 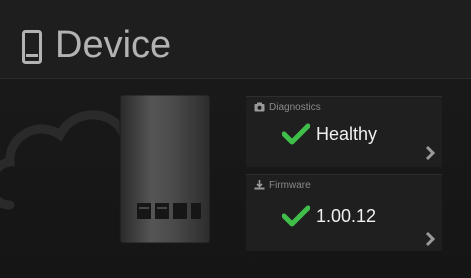 I want to click on firmware-label-row: Firmware, so click(x=282, y=185).